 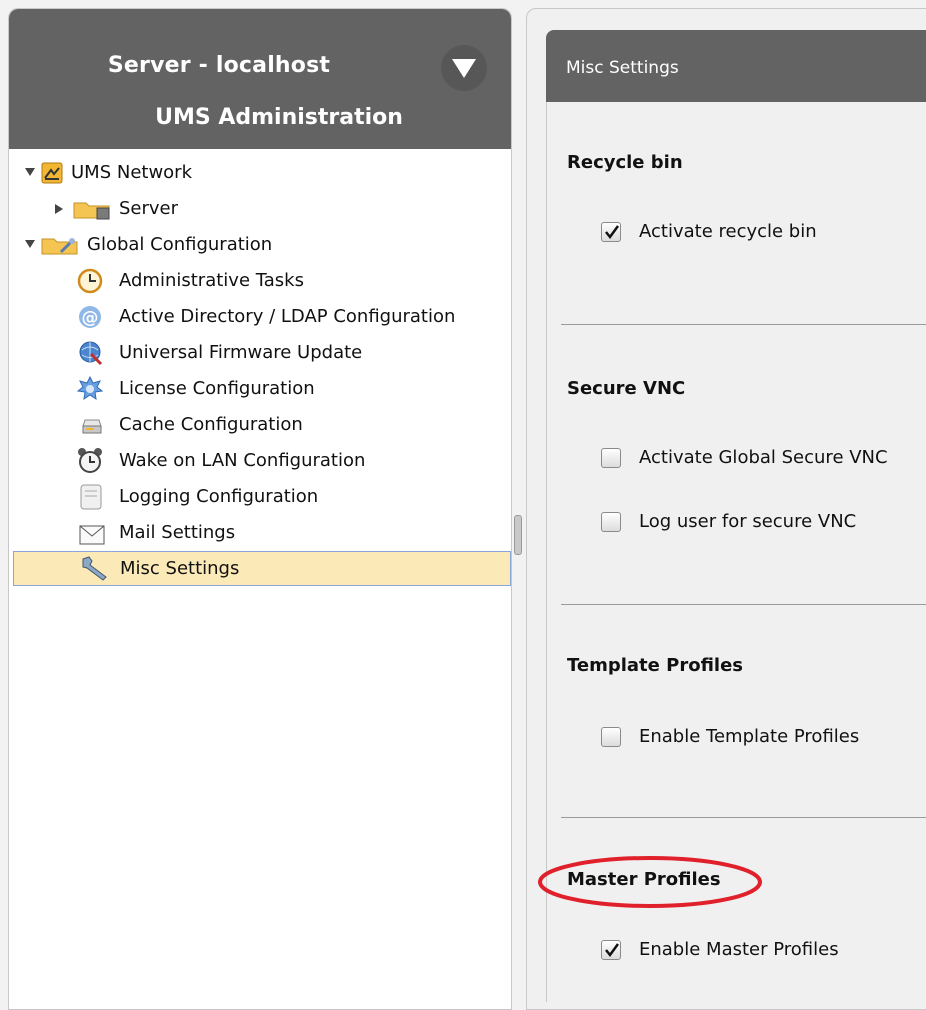 I want to click on server-folder-icon, so click(x=93, y=209).